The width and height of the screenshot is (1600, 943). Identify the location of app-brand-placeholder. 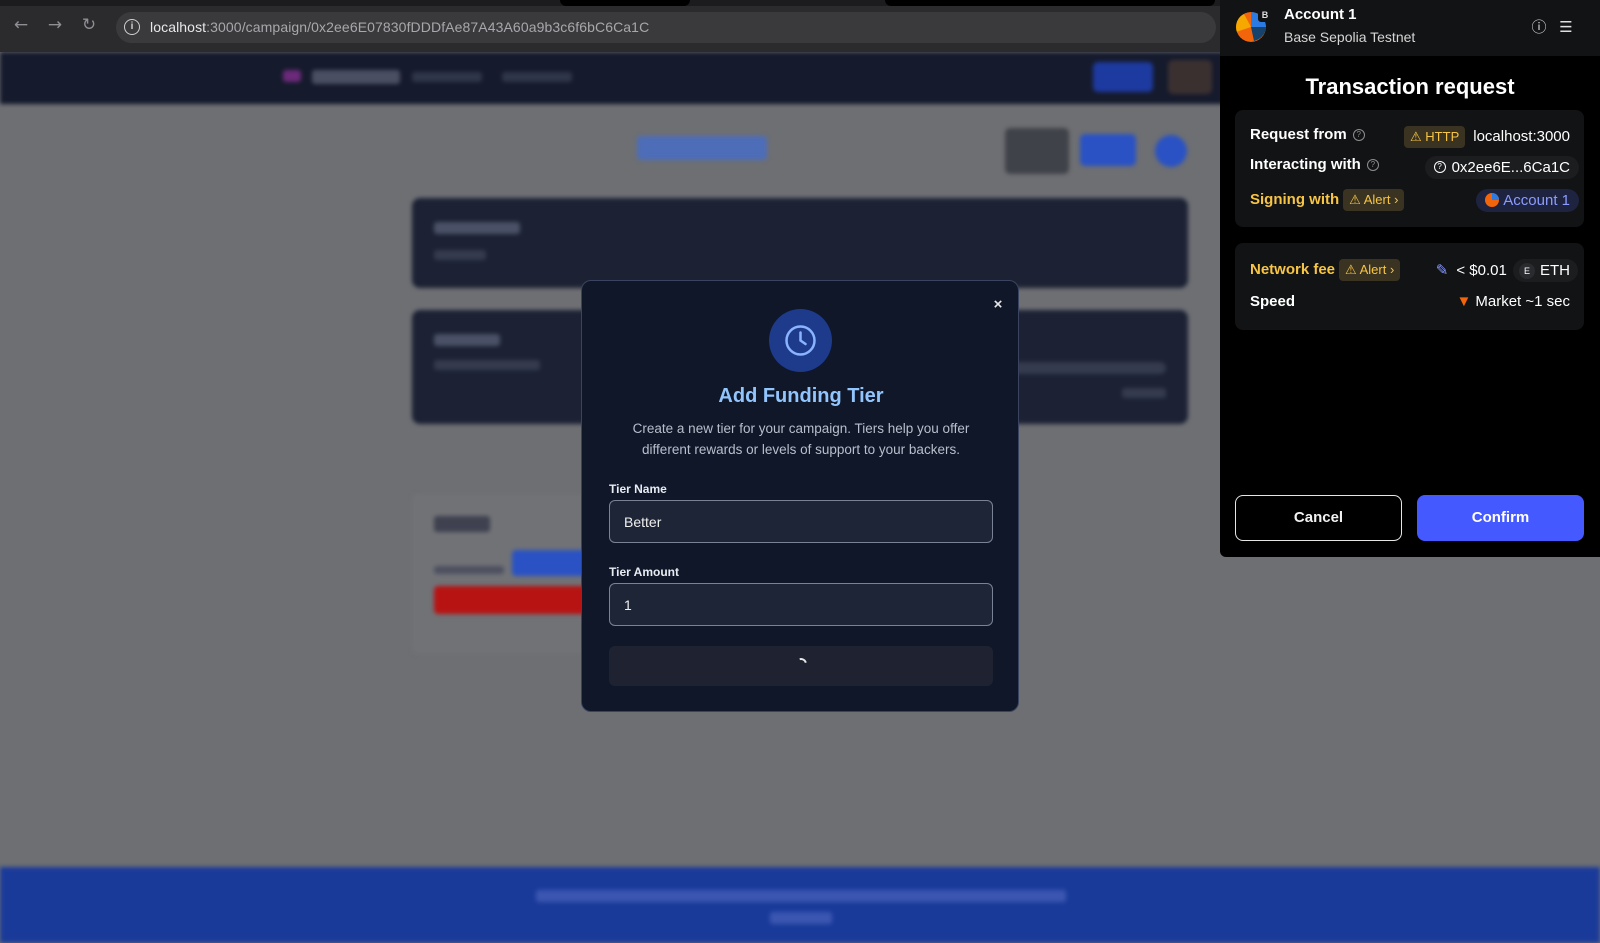
(356, 77).